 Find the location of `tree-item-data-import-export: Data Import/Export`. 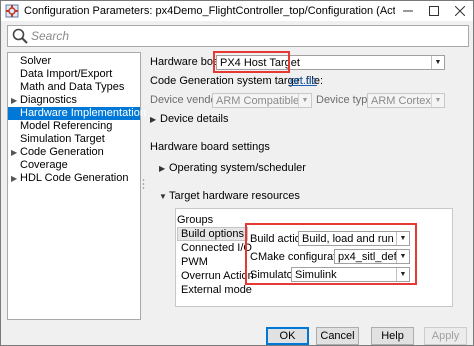

tree-item-data-import-export: Data Import/Export is located at coordinates (74, 74).